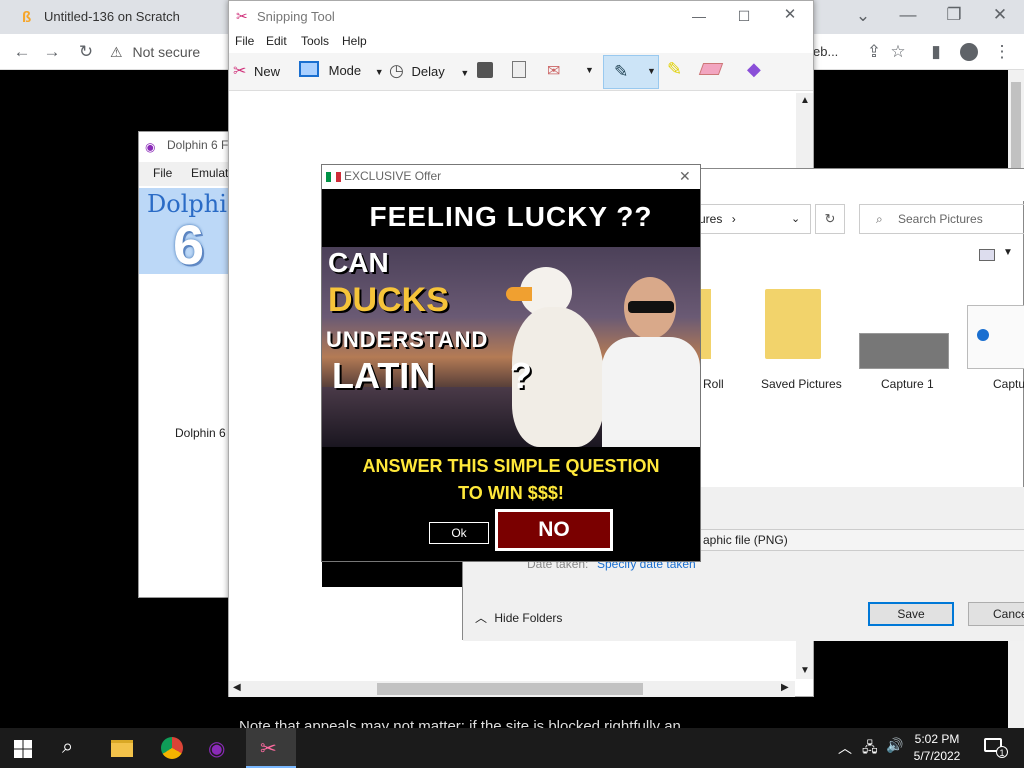 Image resolution: width=1024 pixels, height=768 pixels. Describe the element at coordinates (674, 69) in the screenshot. I see `highlighter-icon: ✎` at that location.